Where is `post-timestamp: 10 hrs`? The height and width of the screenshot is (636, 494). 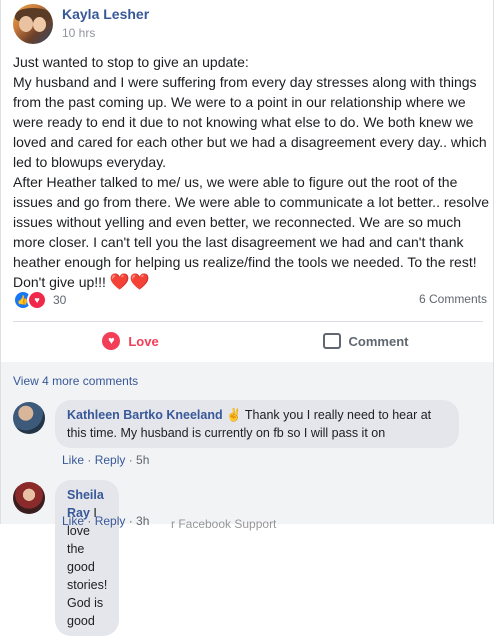 post-timestamp: 10 hrs is located at coordinates (78, 33).